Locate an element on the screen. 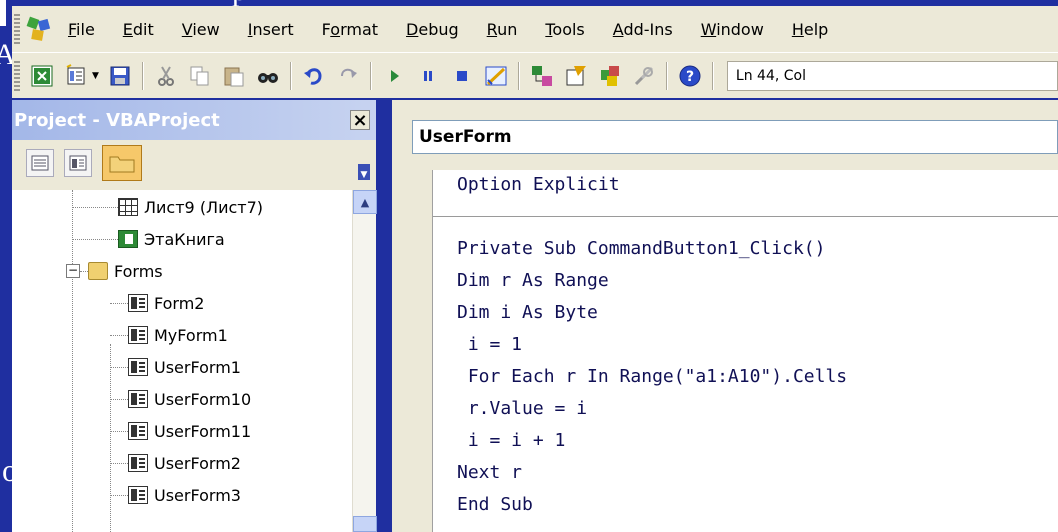 The image size is (1058, 532). standard-toolbar: ▼ ? Ln 44, Col is located at coordinates (535, 75).